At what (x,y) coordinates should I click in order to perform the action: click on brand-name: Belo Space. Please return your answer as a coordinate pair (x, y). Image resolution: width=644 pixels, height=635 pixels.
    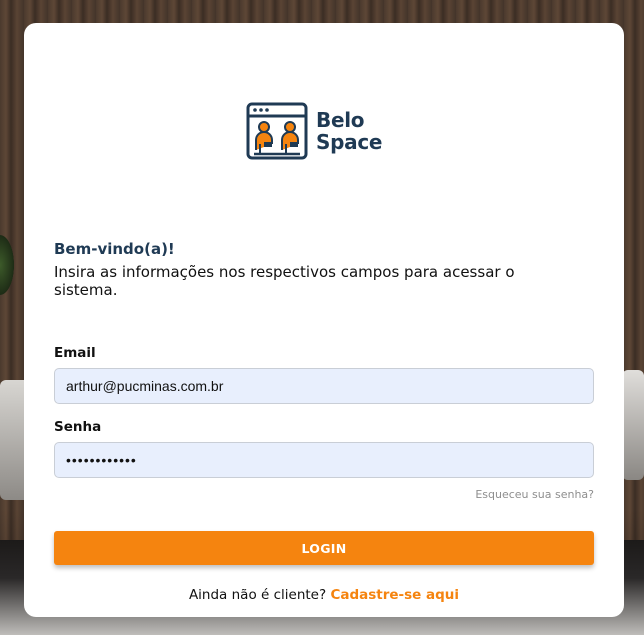
    Looking at the image, I should click on (349, 131).